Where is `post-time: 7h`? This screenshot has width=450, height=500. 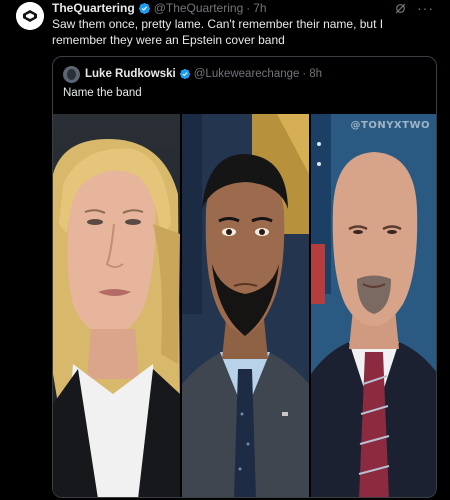 post-time: 7h is located at coordinates (259, 8).